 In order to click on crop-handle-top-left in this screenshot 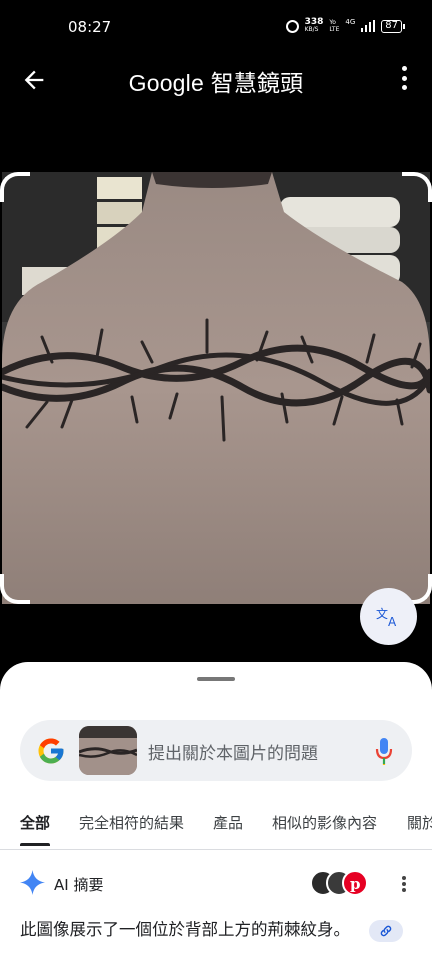, I will do `click(15, 187)`.